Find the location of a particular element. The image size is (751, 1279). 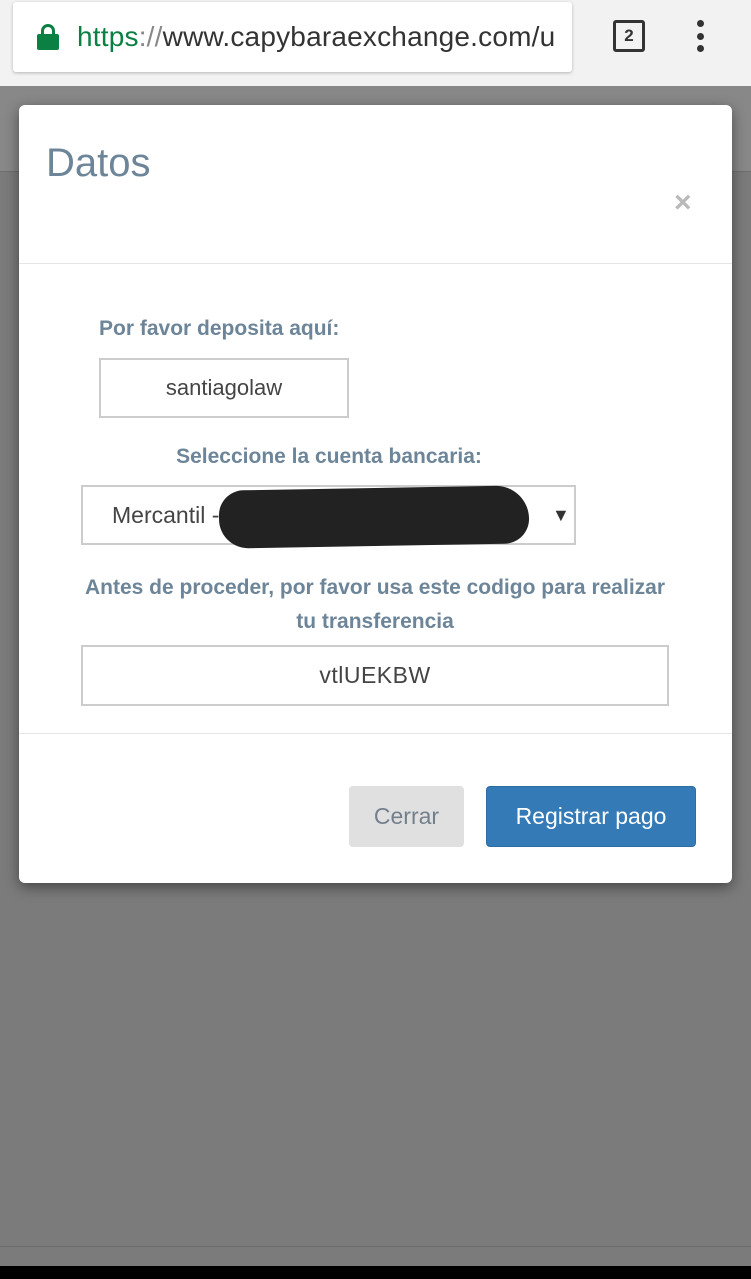

url-text: https://www.capybaraexchange.com/u is located at coordinates (316, 37).